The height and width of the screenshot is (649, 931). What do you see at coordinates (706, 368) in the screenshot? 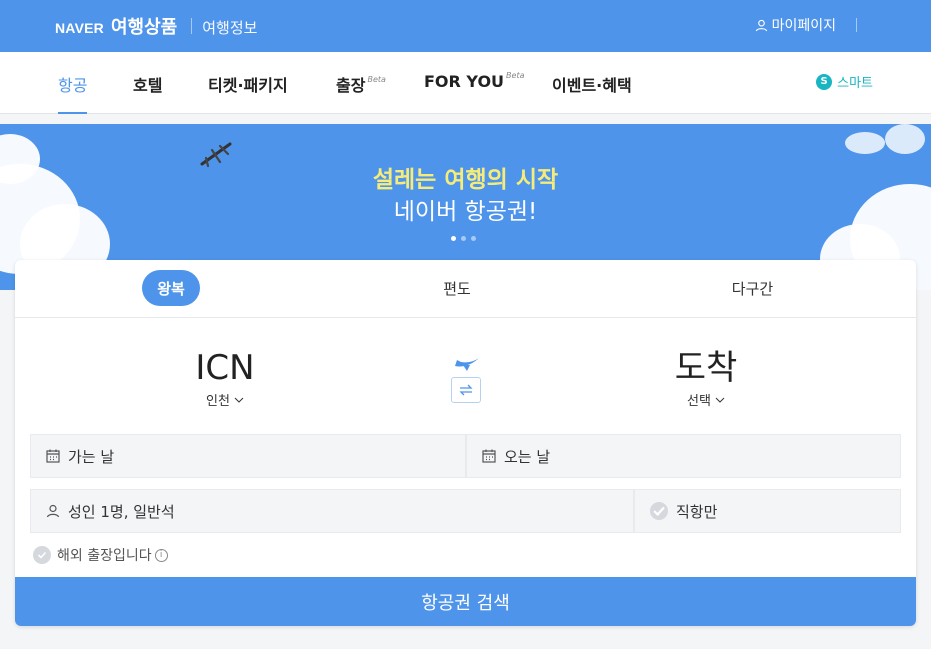
I see `destination-code: 도착` at bounding box center [706, 368].